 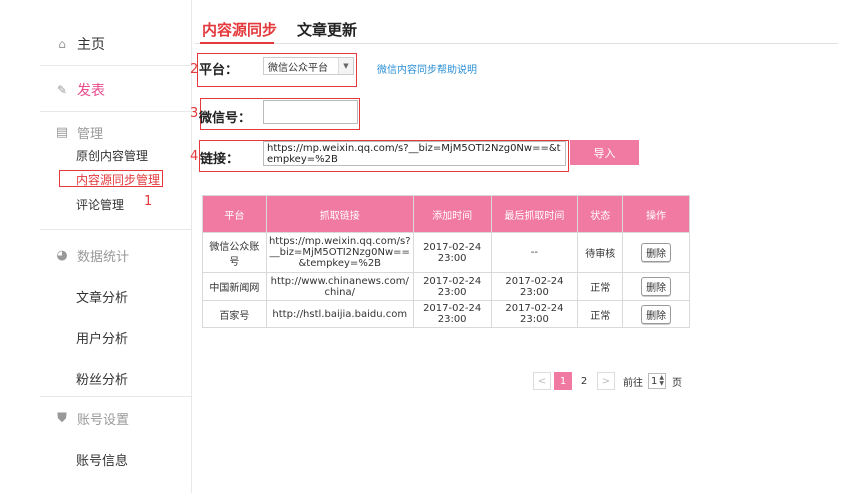 What do you see at coordinates (604, 152) in the screenshot?
I see `import-button: 导入` at bounding box center [604, 152].